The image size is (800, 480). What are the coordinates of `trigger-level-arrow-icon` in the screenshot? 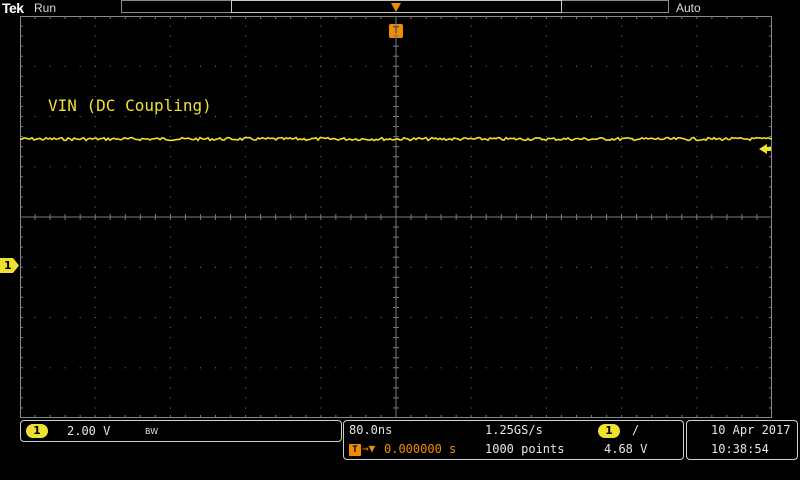 It's located at (765, 149).